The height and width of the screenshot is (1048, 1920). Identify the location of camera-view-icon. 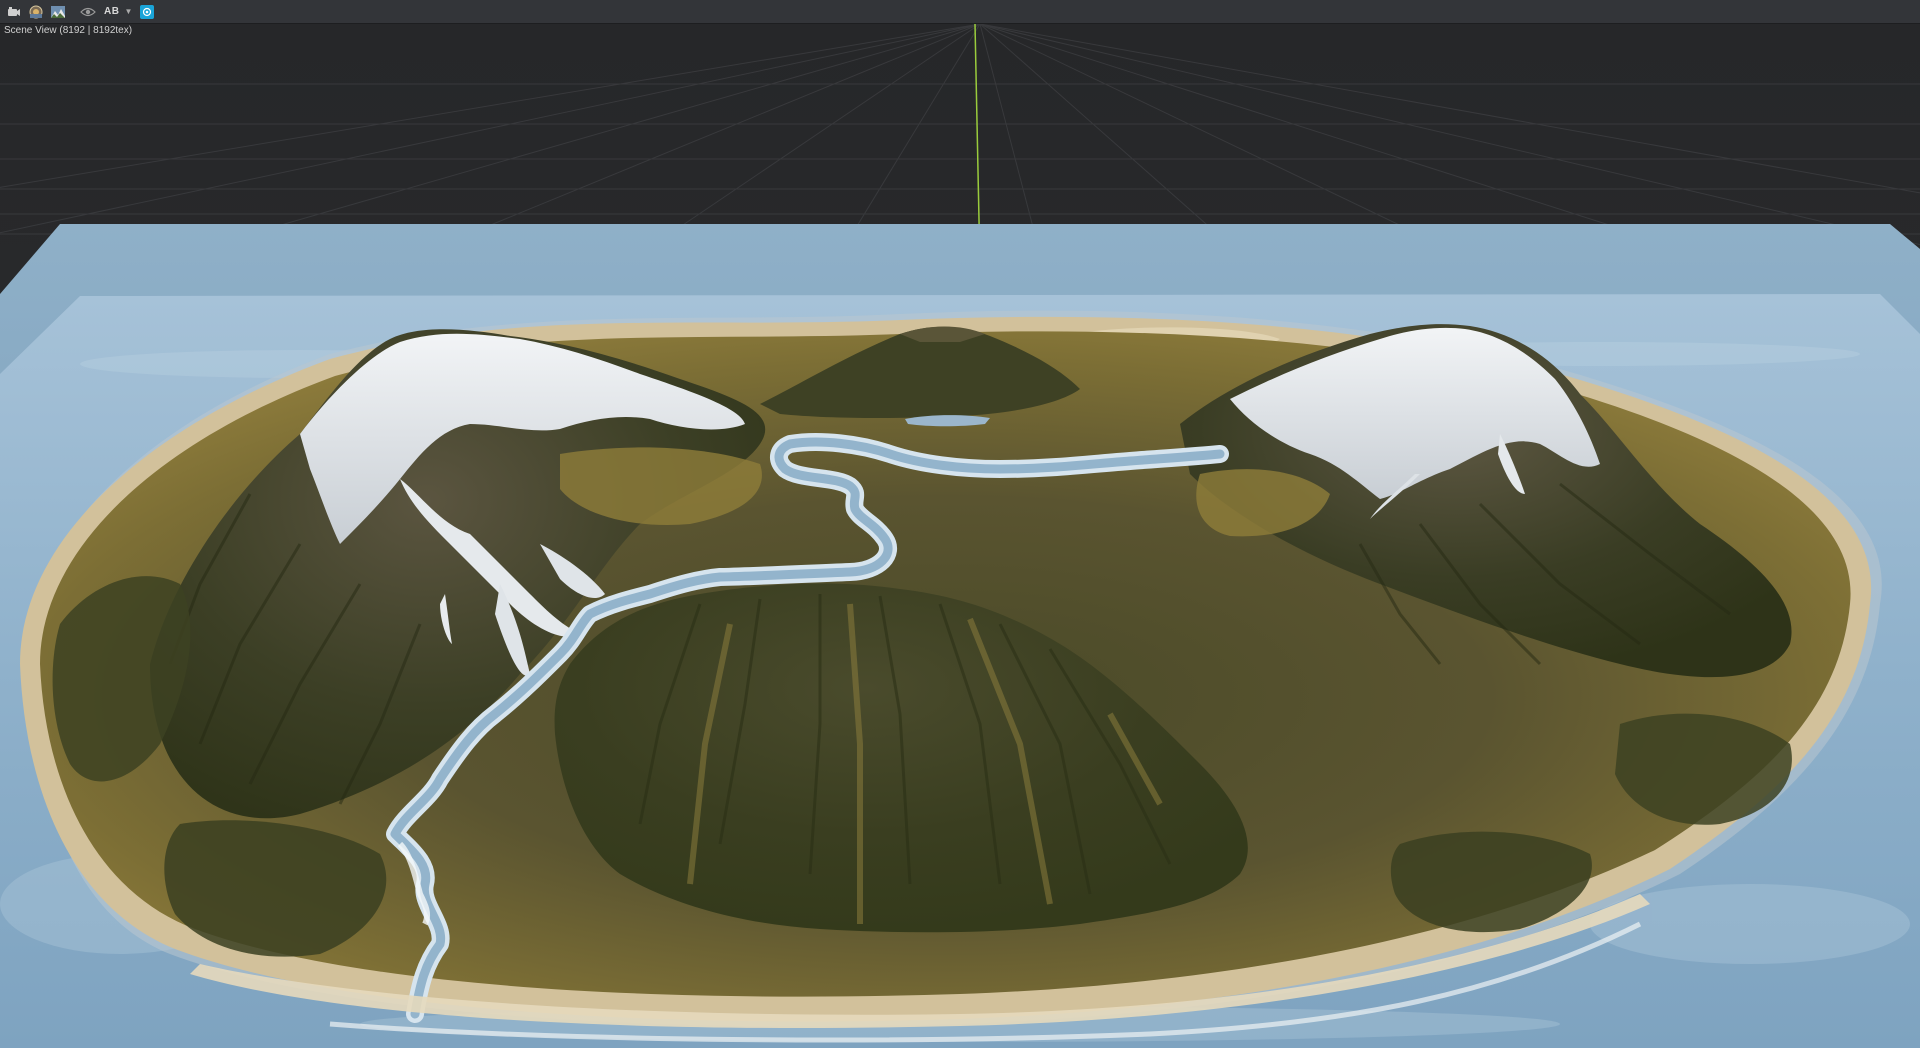
(14, 12).